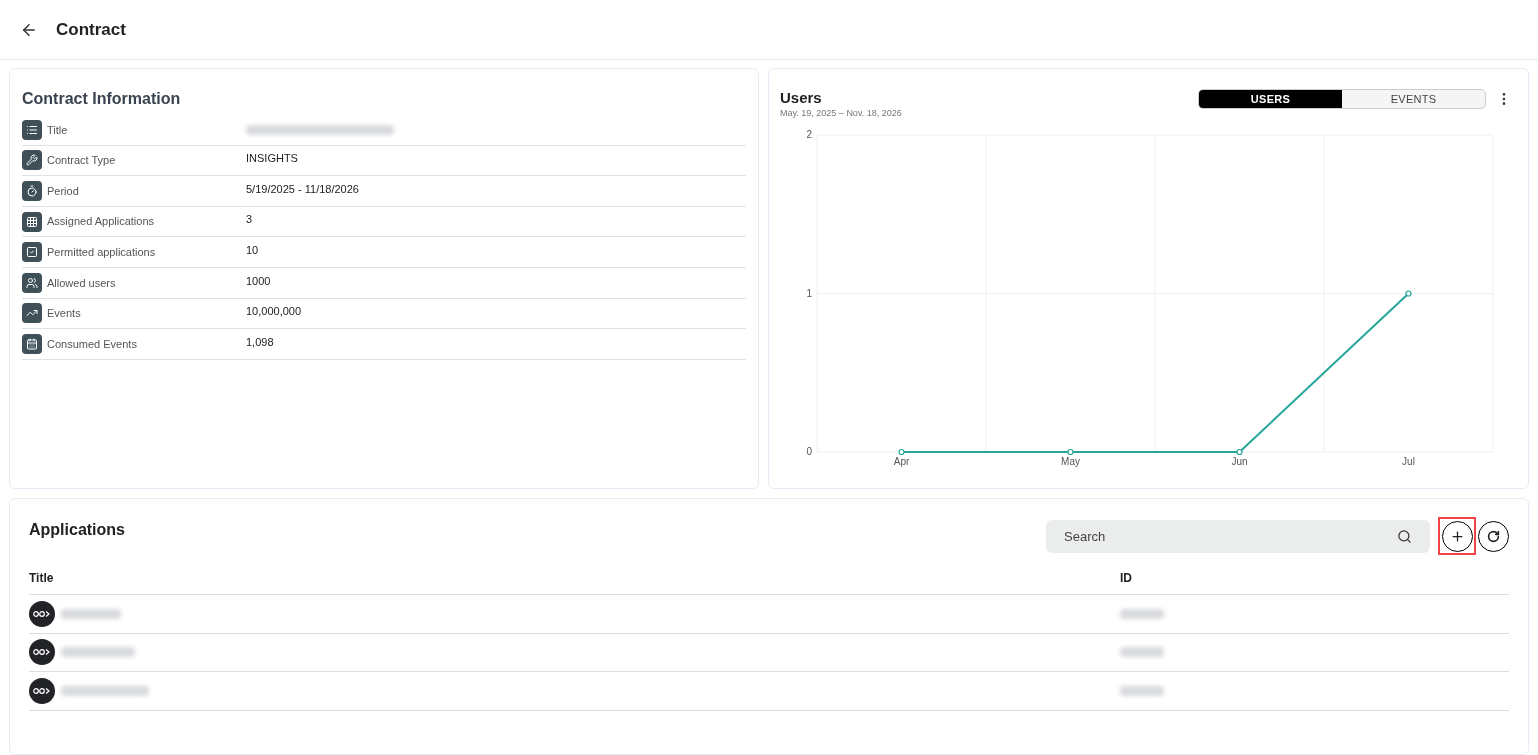  I want to click on x-tick-label: Jul, so click(1408, 461).